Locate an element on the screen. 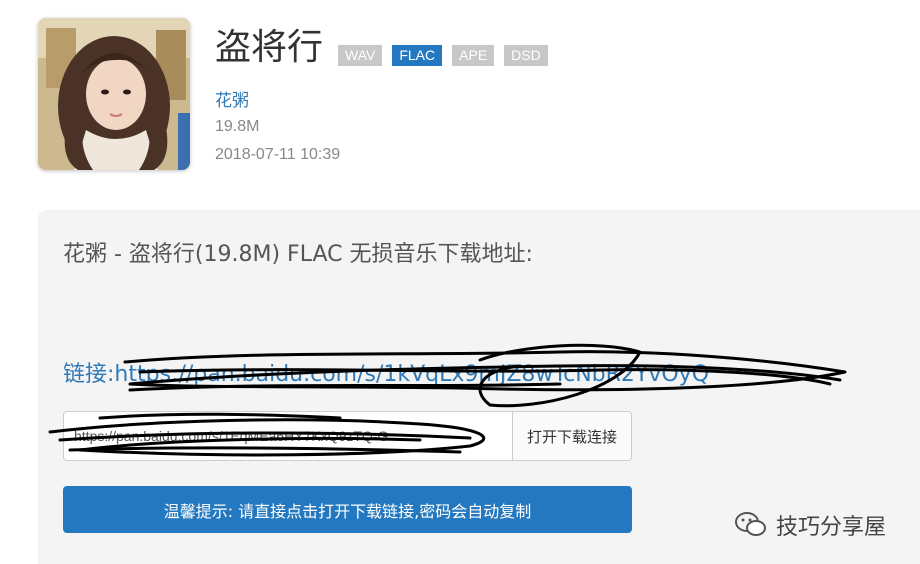 This screenshot has height=564, width=920. format-tags: WAV FLAC APE DSD is located at coordinates (443, 55).